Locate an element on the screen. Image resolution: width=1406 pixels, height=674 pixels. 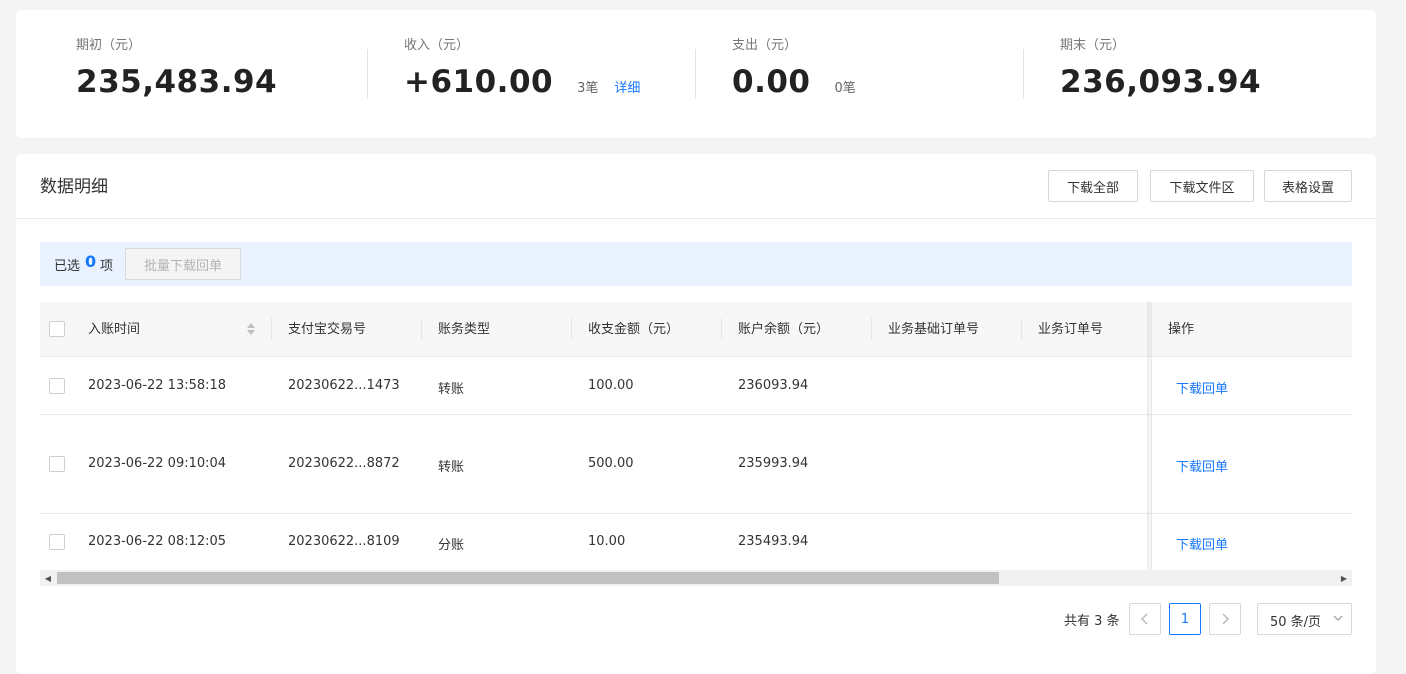
opening-balance-label: 期初（元） is located at coordinates (109, 45).